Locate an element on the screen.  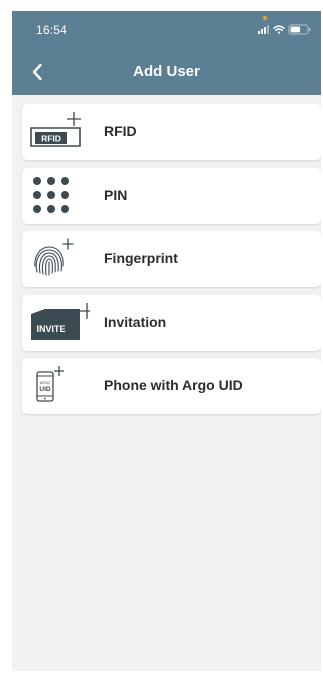
page-title: Add User is located at coordinates (166, 71).